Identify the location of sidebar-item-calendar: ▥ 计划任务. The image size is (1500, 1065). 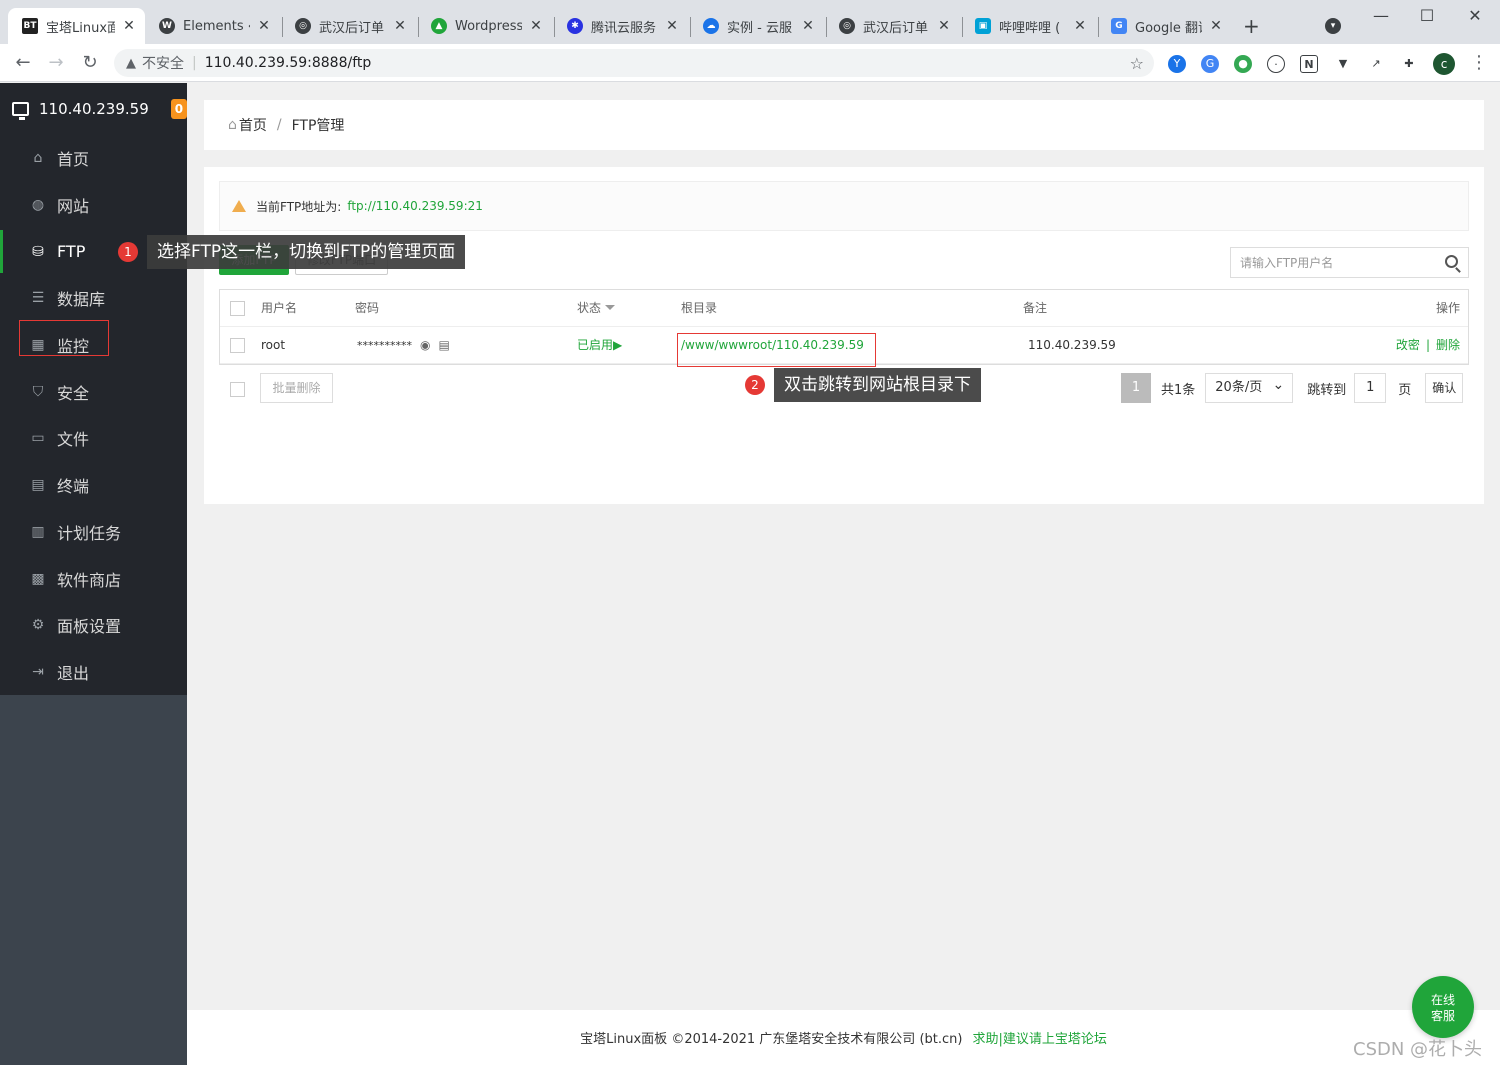
(93, 532).